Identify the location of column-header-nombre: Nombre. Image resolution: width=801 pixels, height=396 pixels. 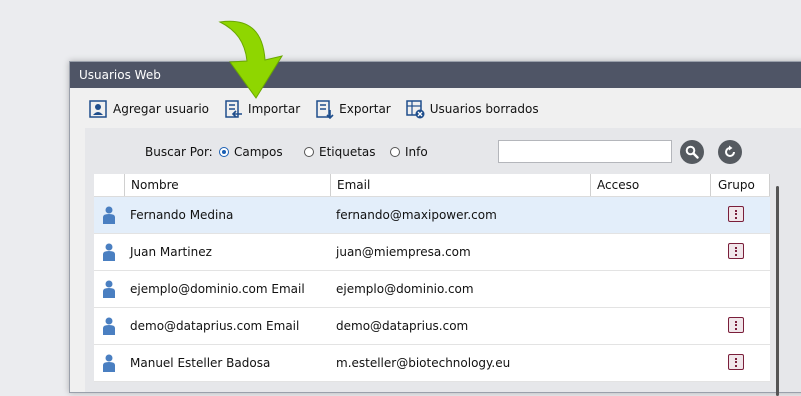
(227, 185).